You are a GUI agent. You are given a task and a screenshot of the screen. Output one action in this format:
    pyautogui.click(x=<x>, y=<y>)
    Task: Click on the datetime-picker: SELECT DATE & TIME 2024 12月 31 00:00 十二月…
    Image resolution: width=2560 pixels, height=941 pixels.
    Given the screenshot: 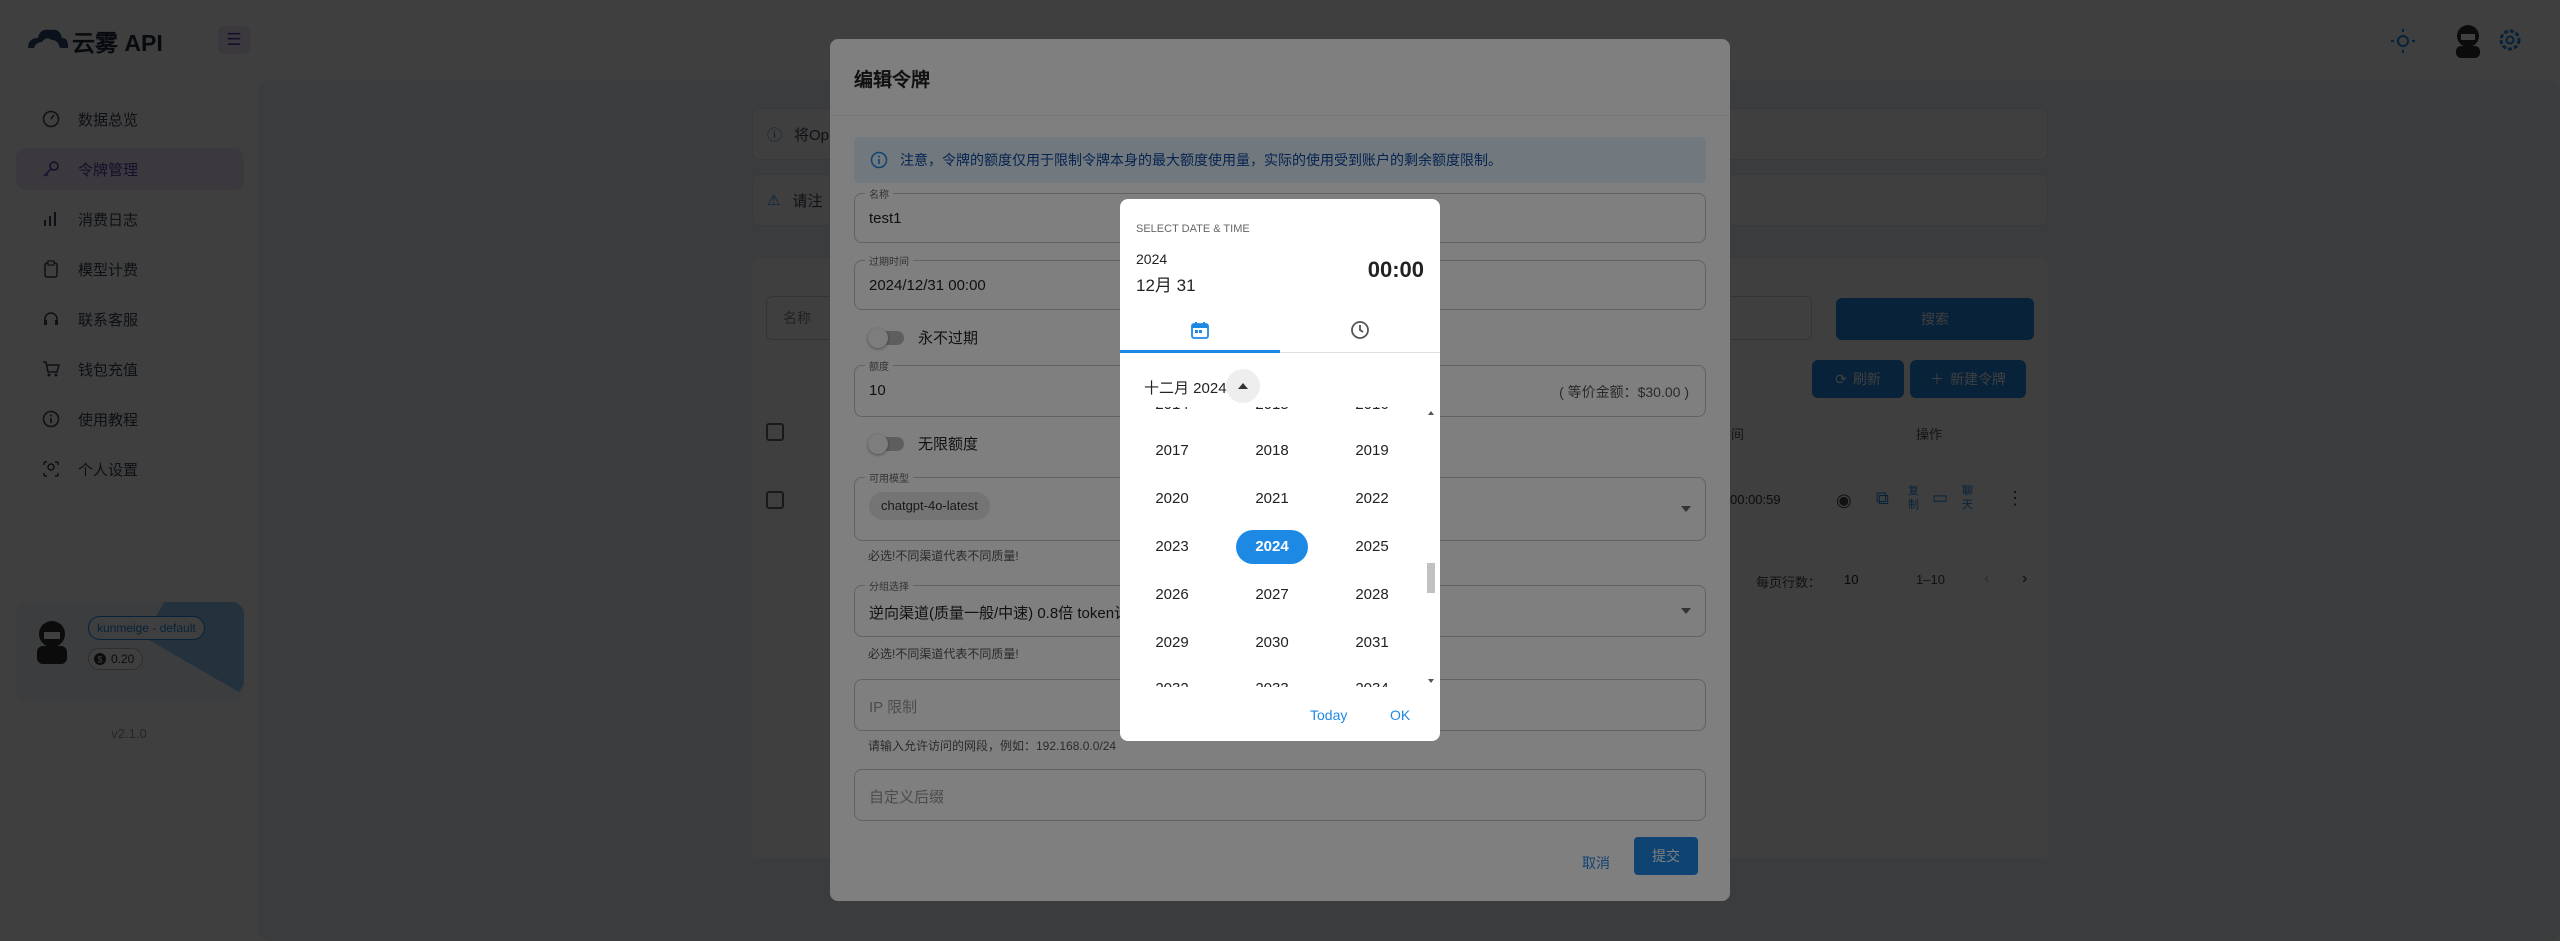 What is the action you would take?
    pyautogui.click(x=1280, y=470)
    